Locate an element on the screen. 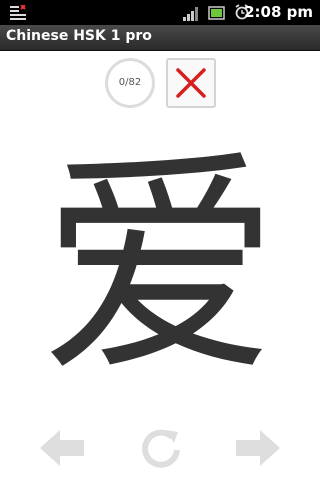  previous-button is located at coordinates (62, 448).